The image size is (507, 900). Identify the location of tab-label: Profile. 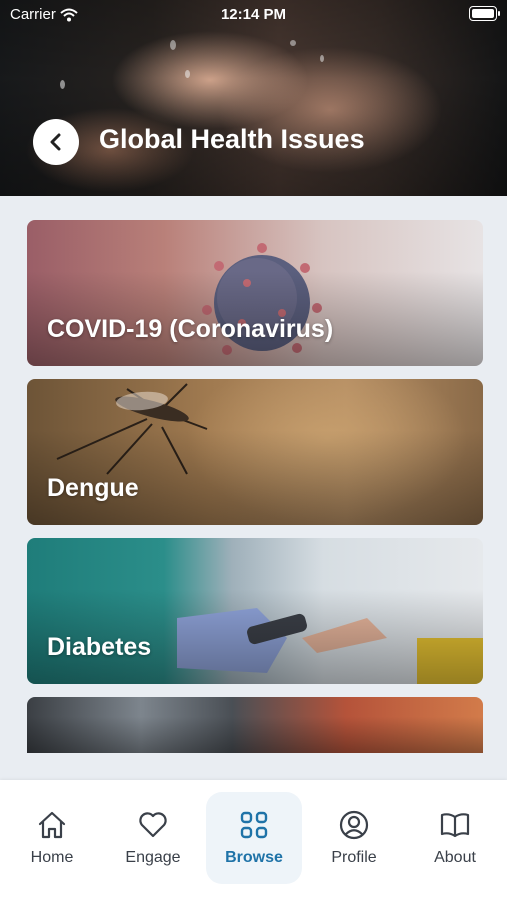
(354, 857).